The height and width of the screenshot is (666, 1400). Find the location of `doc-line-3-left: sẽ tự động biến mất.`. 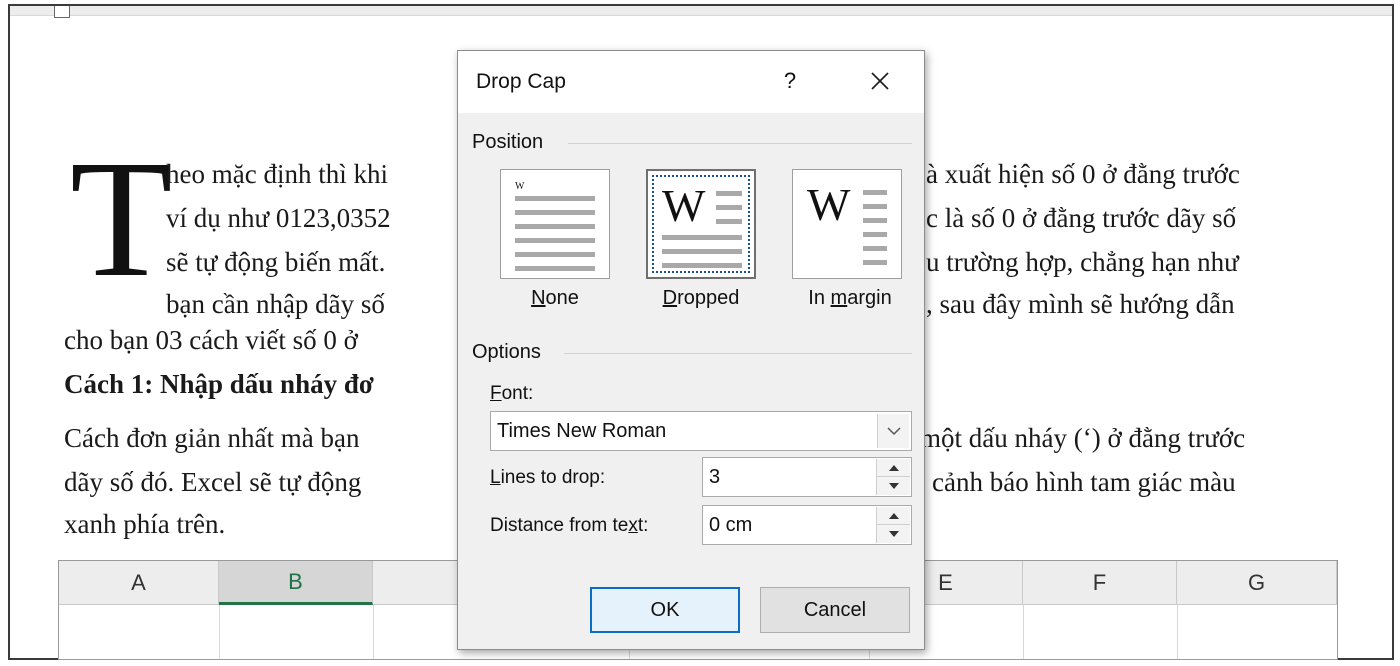

doc-line-3-left: sẽ tự động biến mất. is located at coordinates (276, 262).